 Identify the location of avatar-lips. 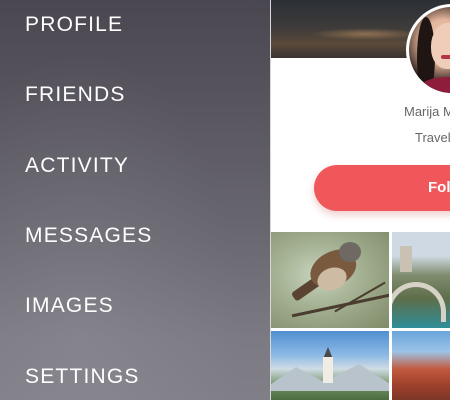
(445, 57).